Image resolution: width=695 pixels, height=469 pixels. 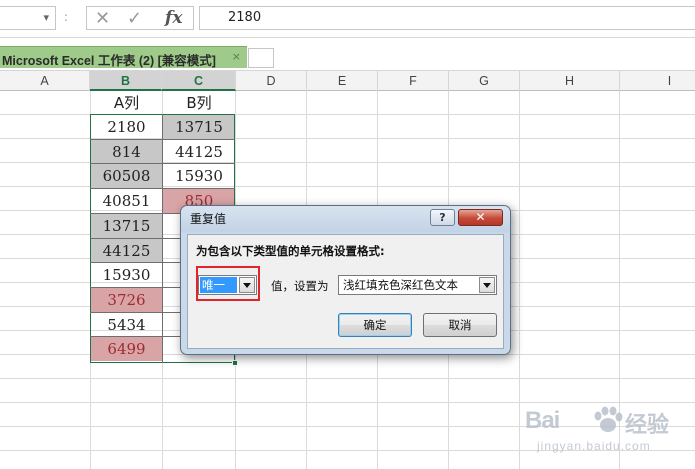 What do you see at coordinates (480, 217) in the screenshot?
I see `close-icon: ✕` at bounding box center [480, 217].